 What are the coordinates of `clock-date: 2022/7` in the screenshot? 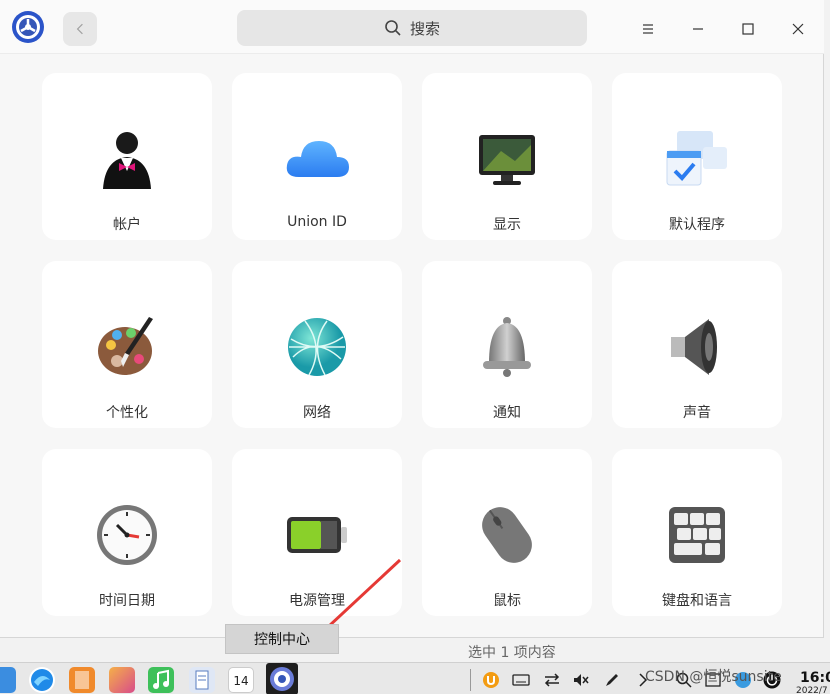 It's located at (812, 690).